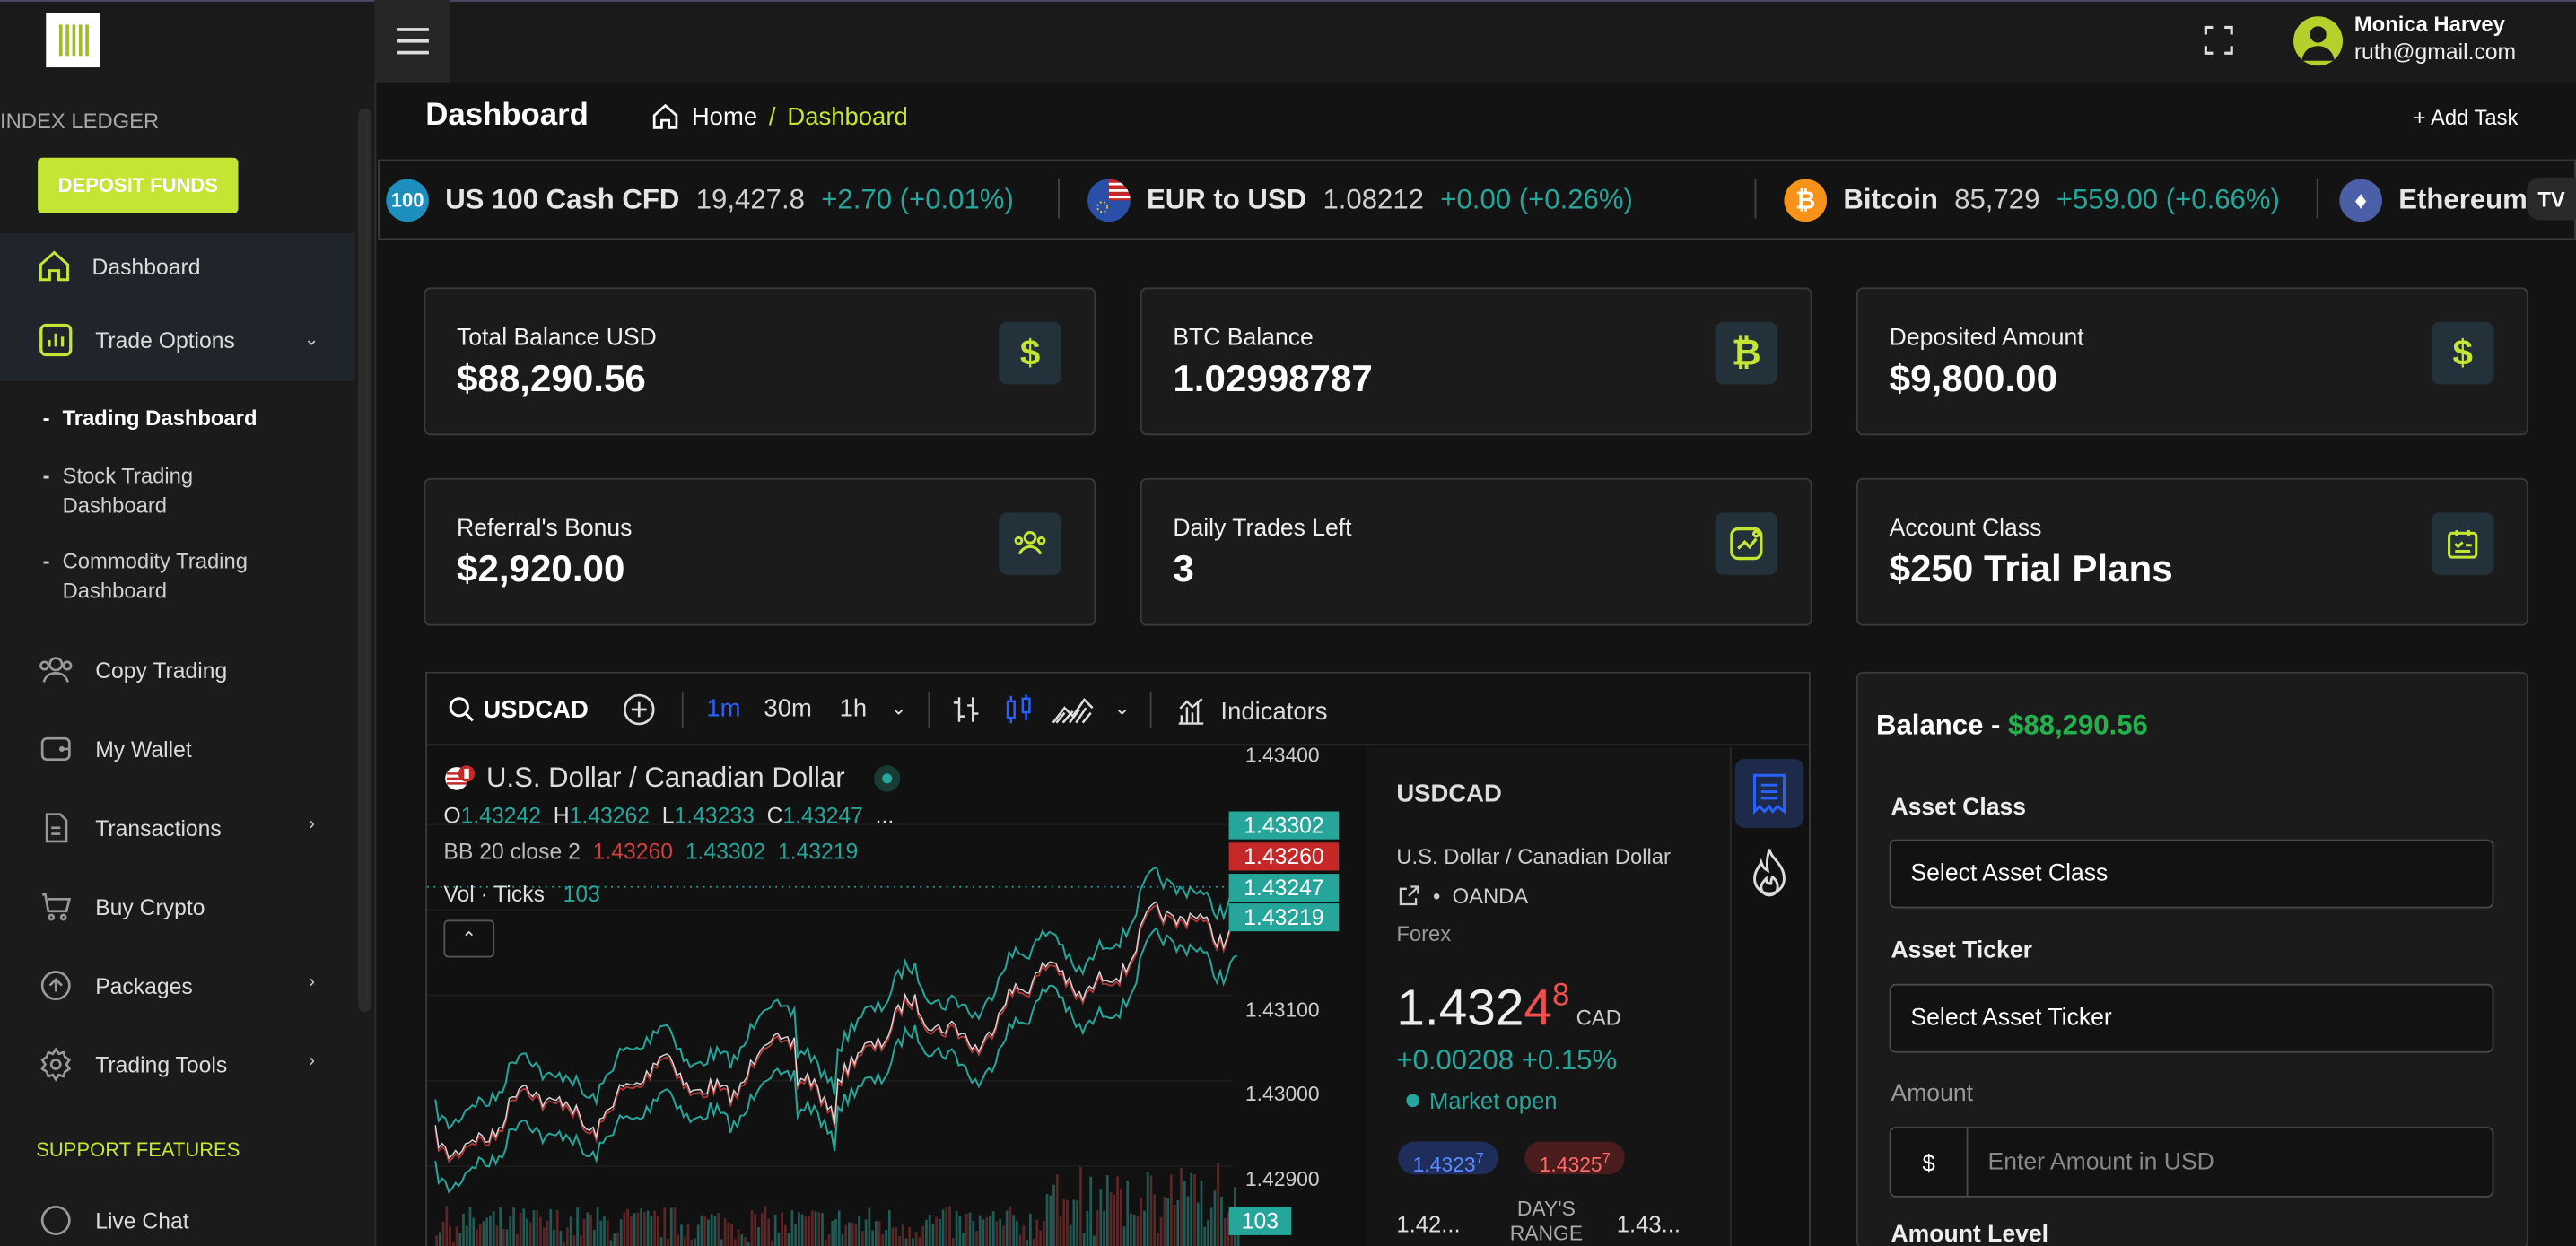  I want to click on bar-chart-type-icon, so click(966, 710).